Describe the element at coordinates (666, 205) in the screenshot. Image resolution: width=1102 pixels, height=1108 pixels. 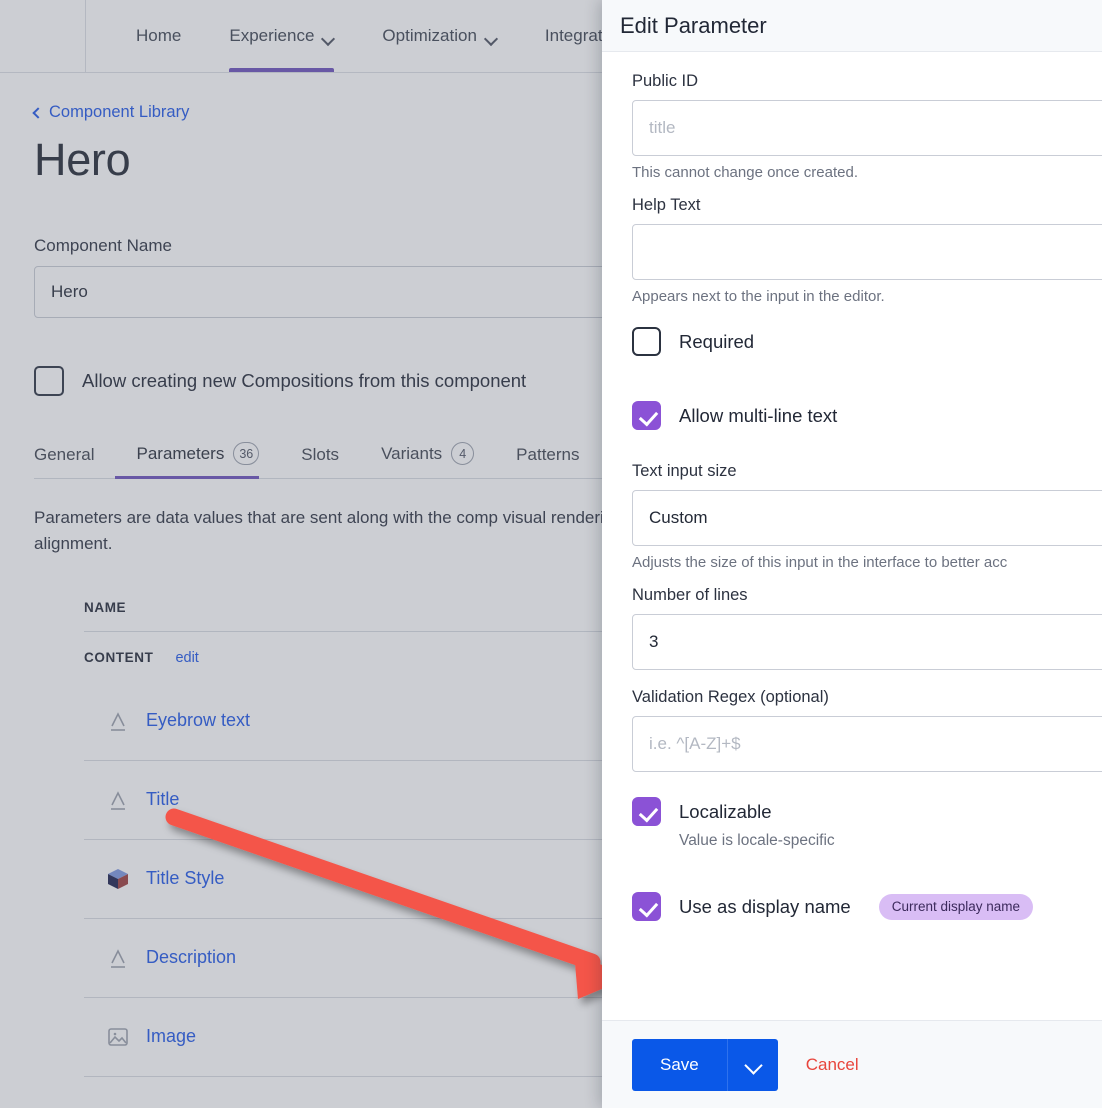
I see `help-text-label: Help Text` at that location.